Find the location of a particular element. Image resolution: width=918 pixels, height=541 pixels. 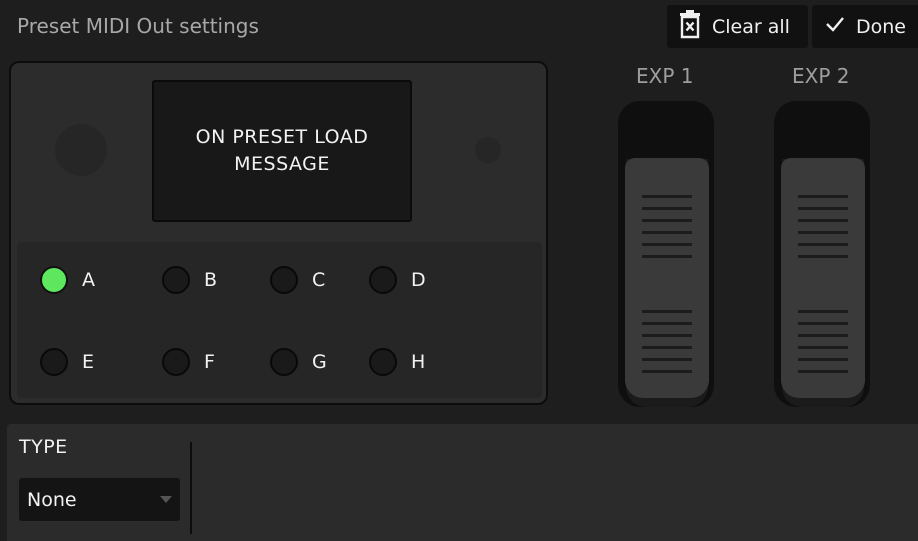

done-button: Done is located at coordinates (865, 26).